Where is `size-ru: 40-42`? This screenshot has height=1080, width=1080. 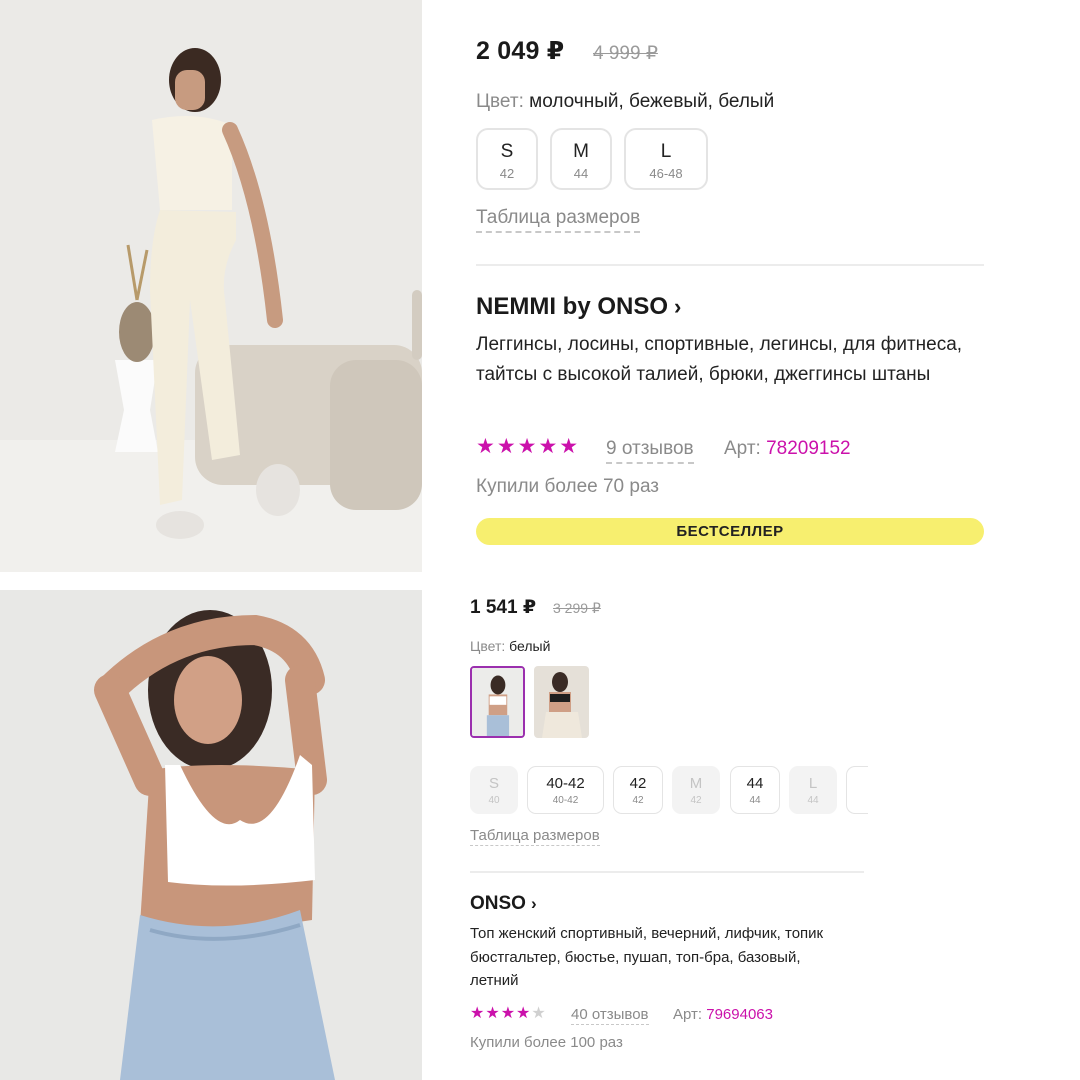 size-ru: 40-42 is located at coordinates (565, 800).